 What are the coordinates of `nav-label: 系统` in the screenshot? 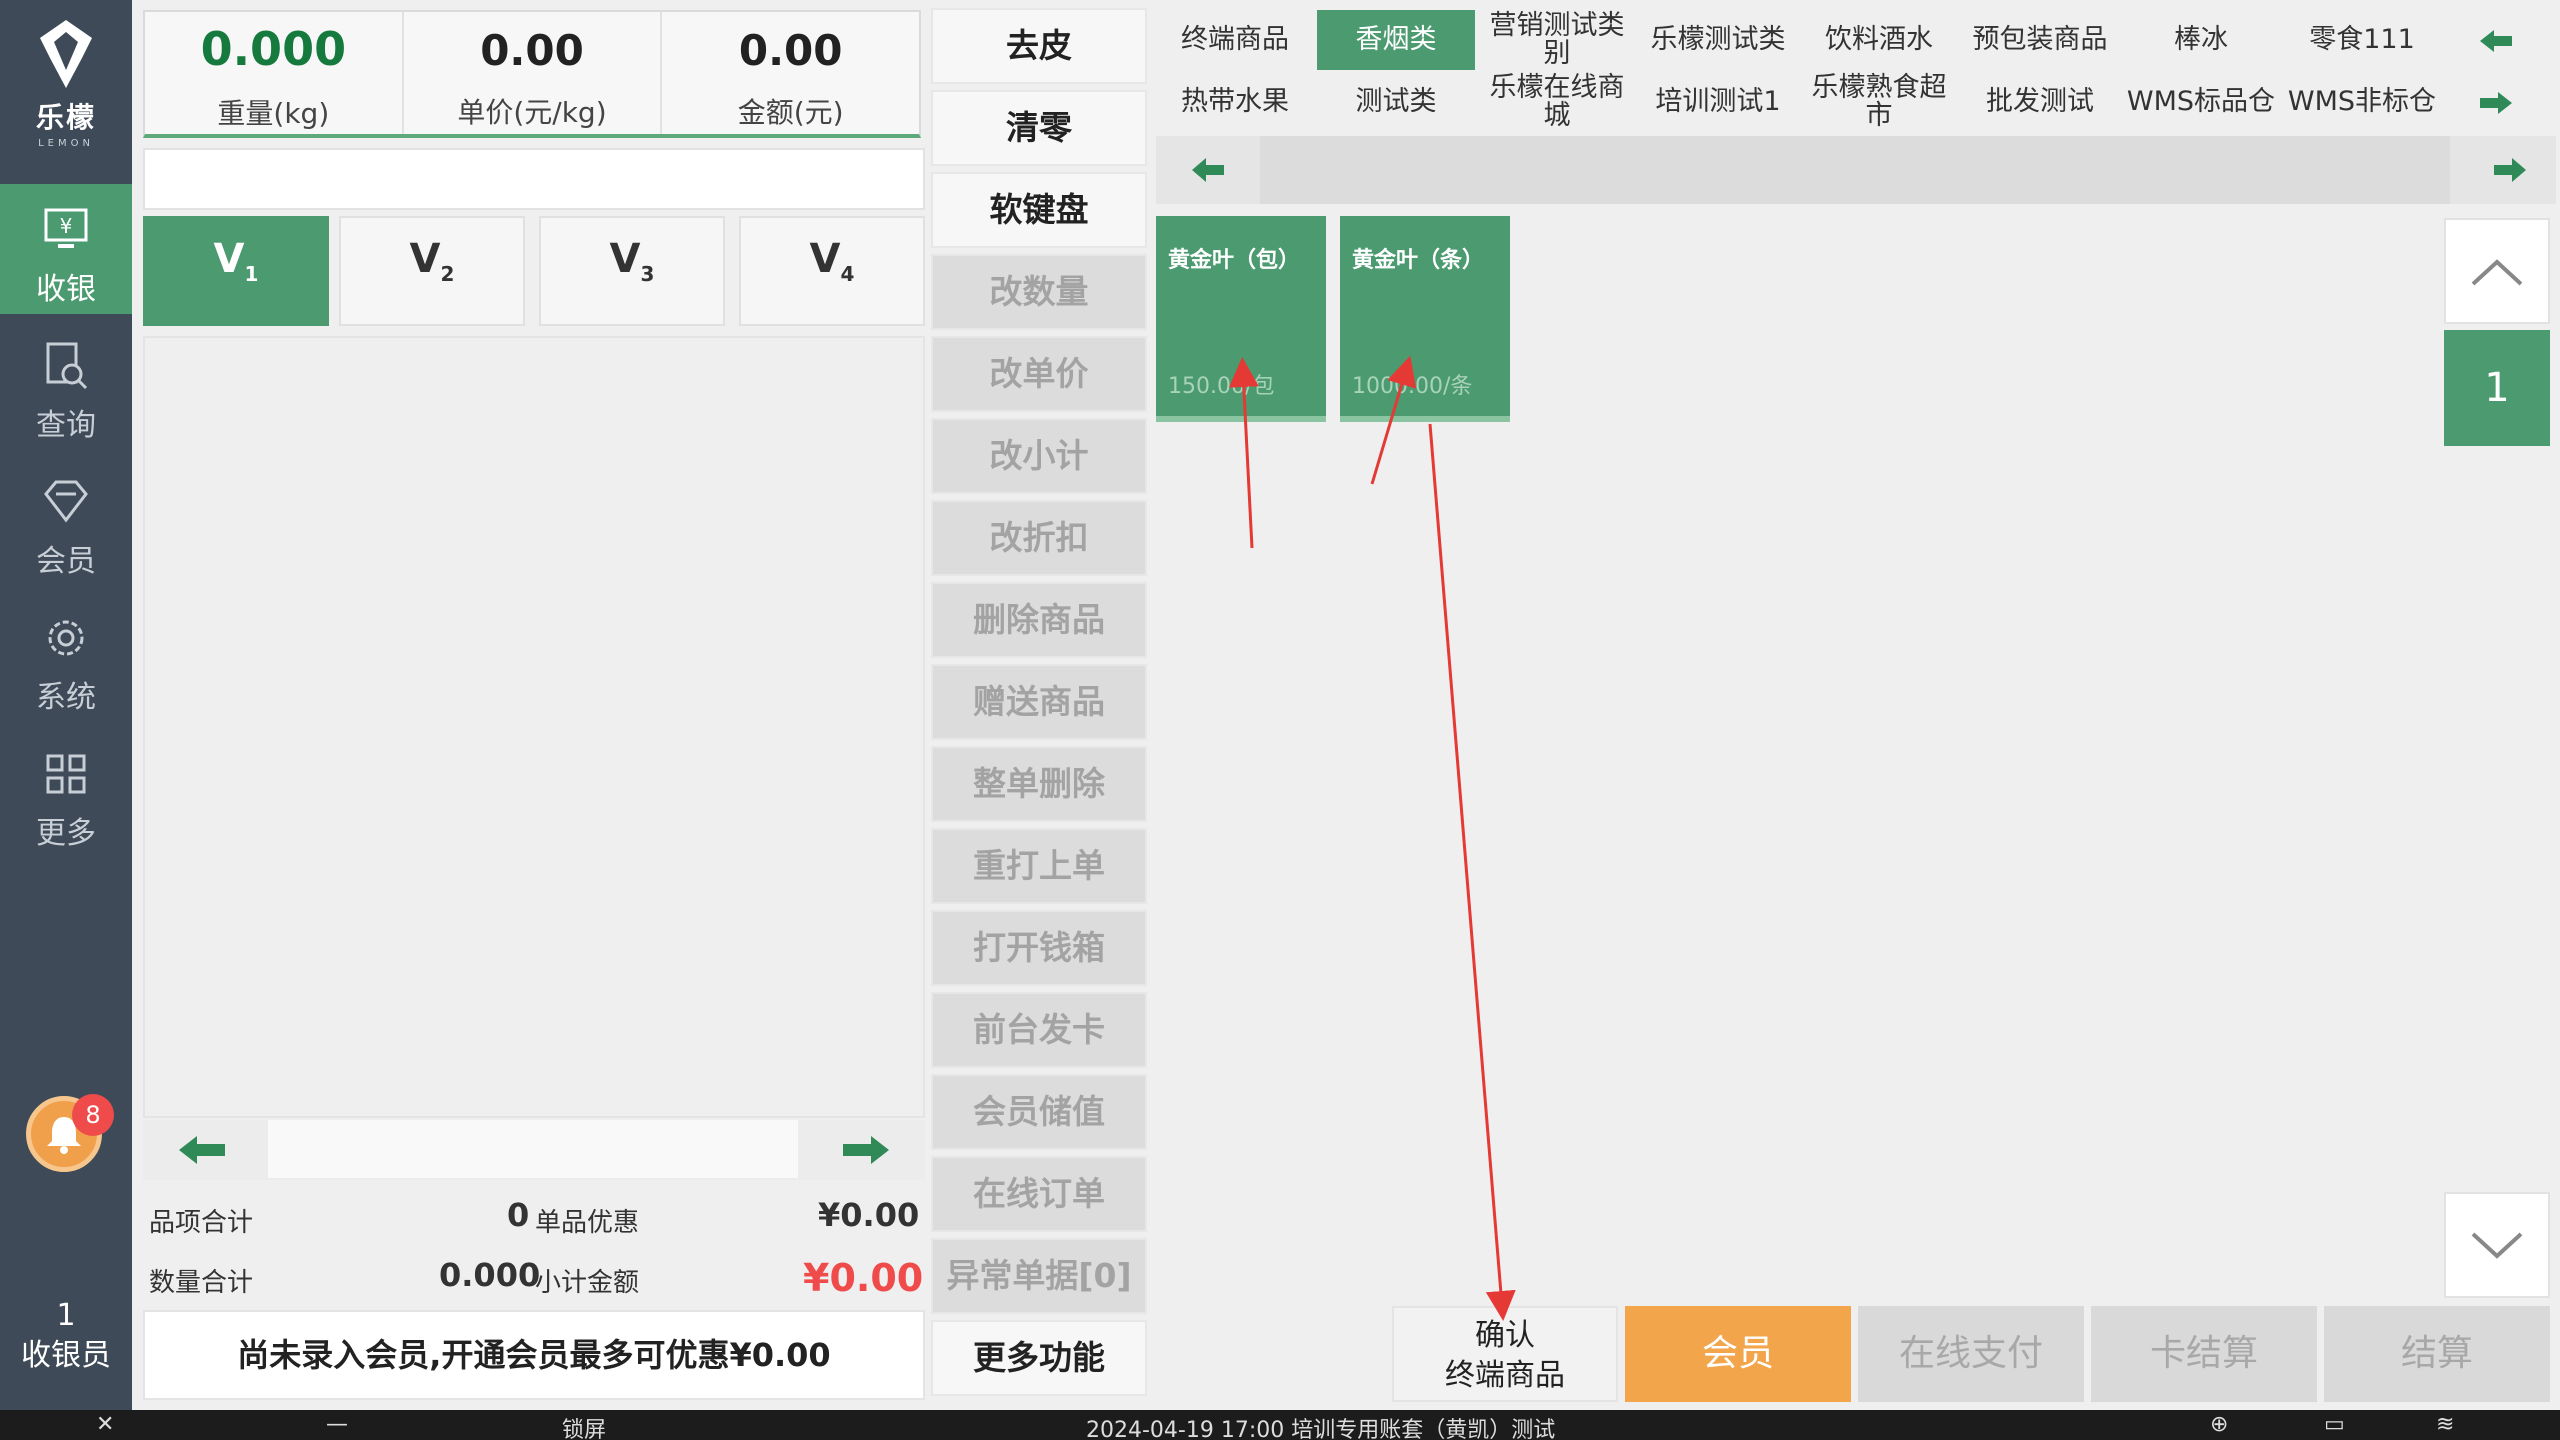 It's located at (66, 697).